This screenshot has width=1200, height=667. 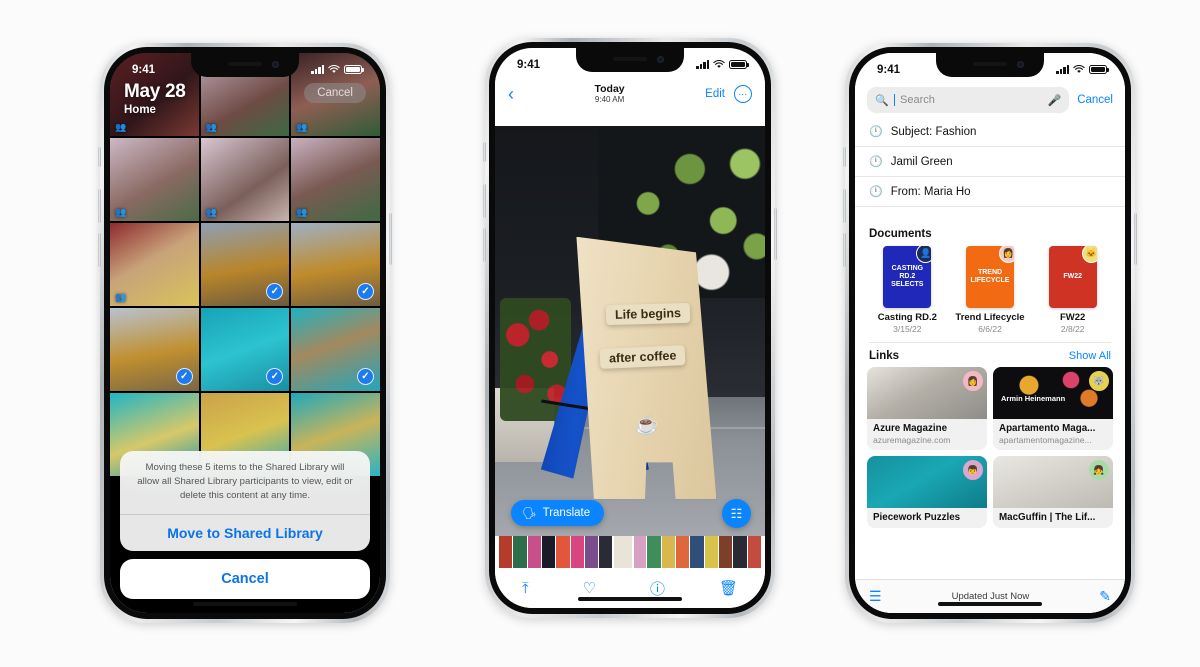 What do you see at coordinates (968, 100) in the screenshot?
I see `search-input: 🔍 Search 🎤` at bounding box center [968, 100].